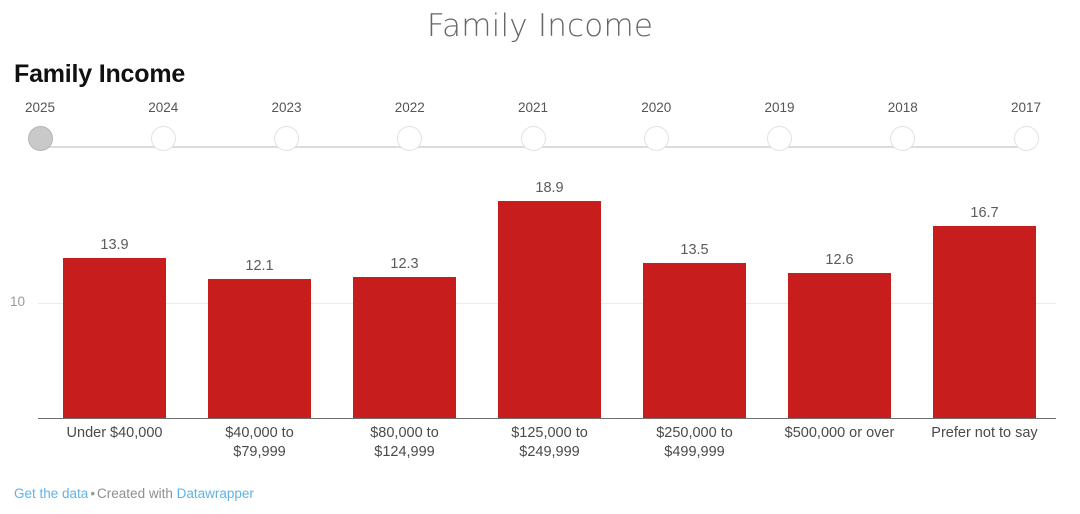 The height and width of the screenshot is (514, 1080). I want to click on page-title: Family Income, so click(540, 26).